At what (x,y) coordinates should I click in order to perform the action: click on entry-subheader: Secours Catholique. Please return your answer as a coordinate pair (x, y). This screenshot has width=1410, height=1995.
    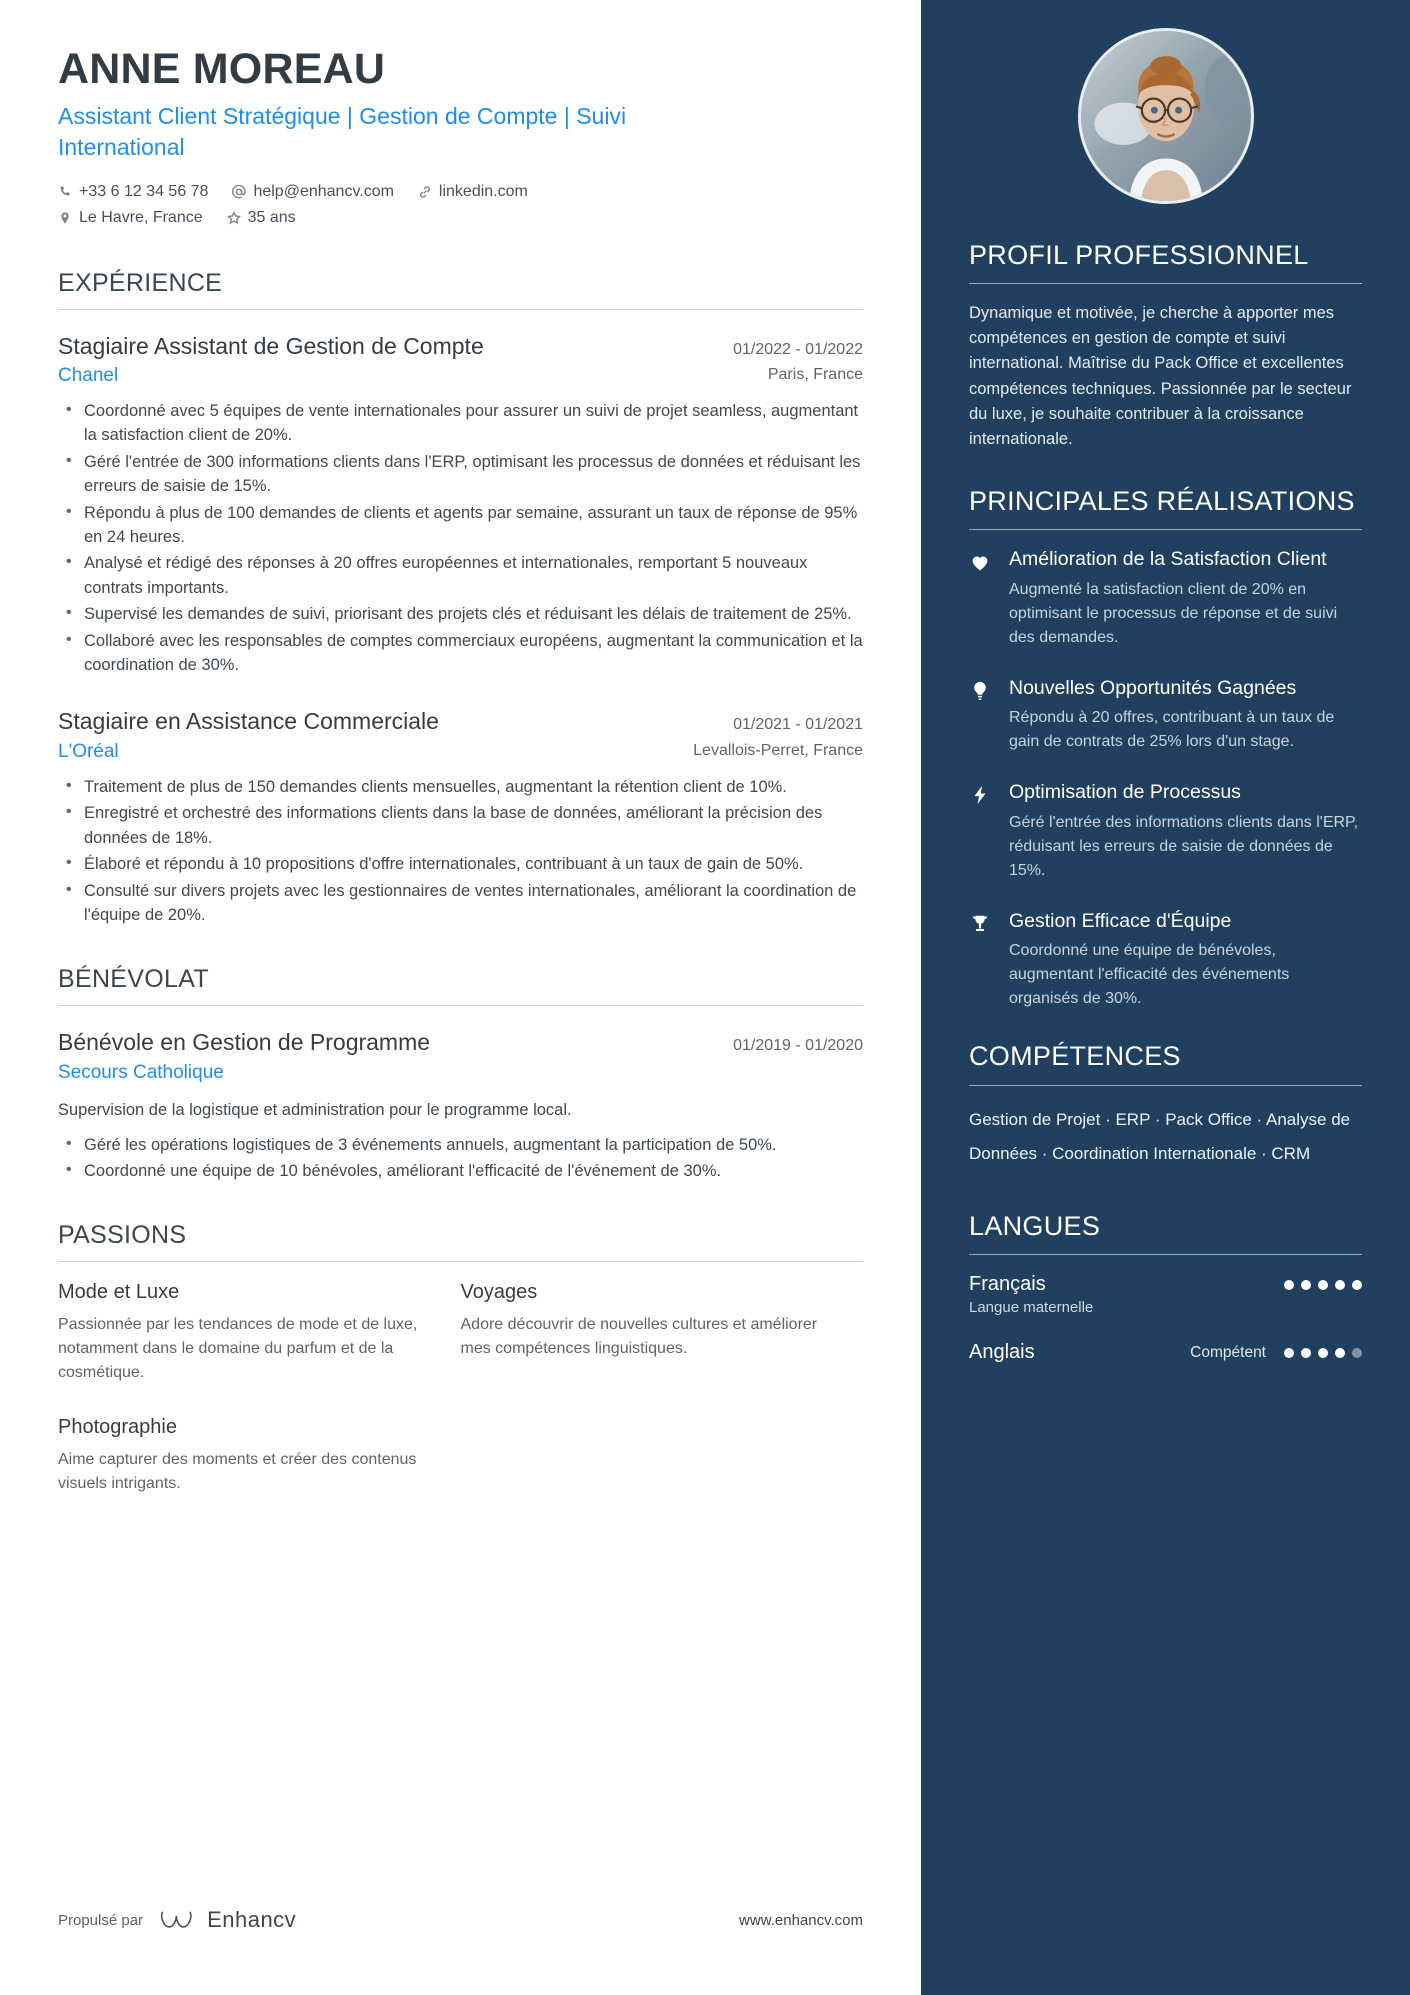
    Looking at the image, I should click on (460, 1073).